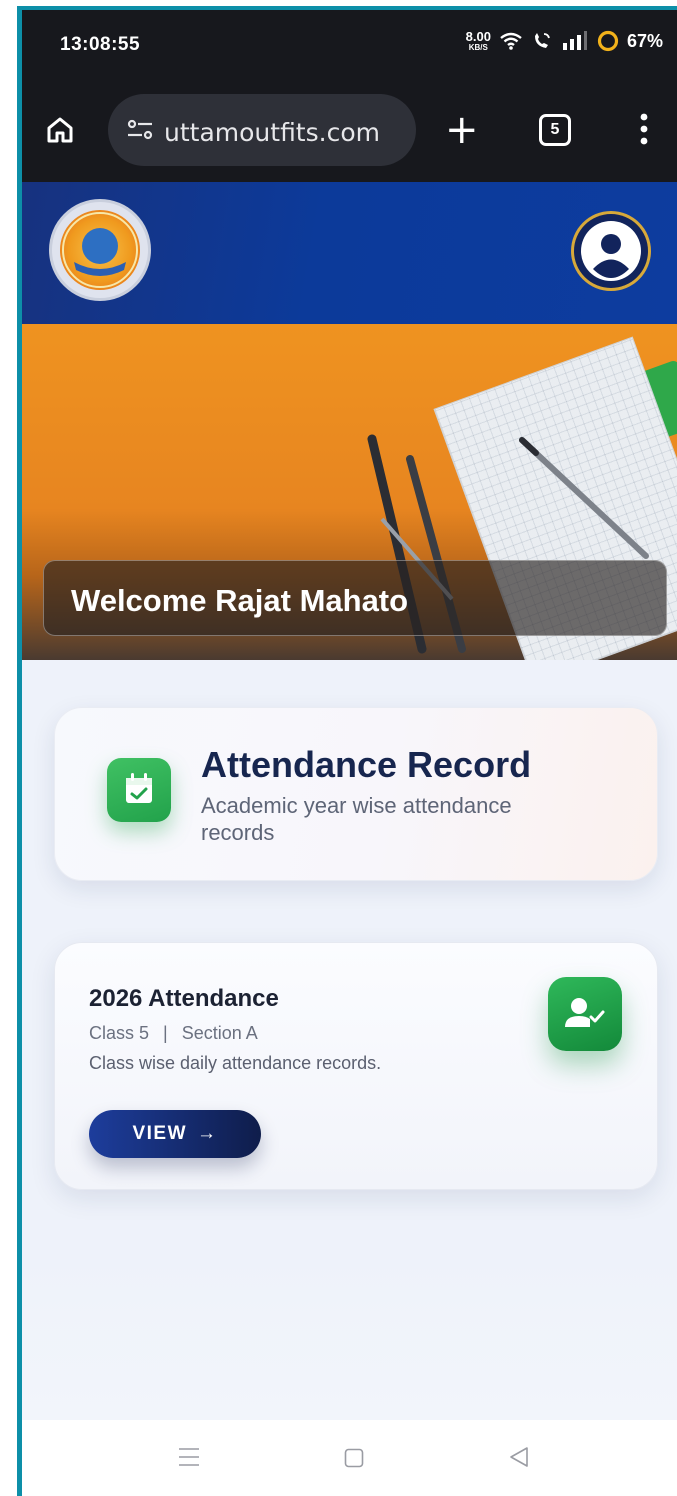 The height and width of the screenshot is (1496, 677). Describe the element at coordinates (349, 46) in the screenshot. I see `status-bar: 13:08:55 8.00 KB/S 67%` at that location.